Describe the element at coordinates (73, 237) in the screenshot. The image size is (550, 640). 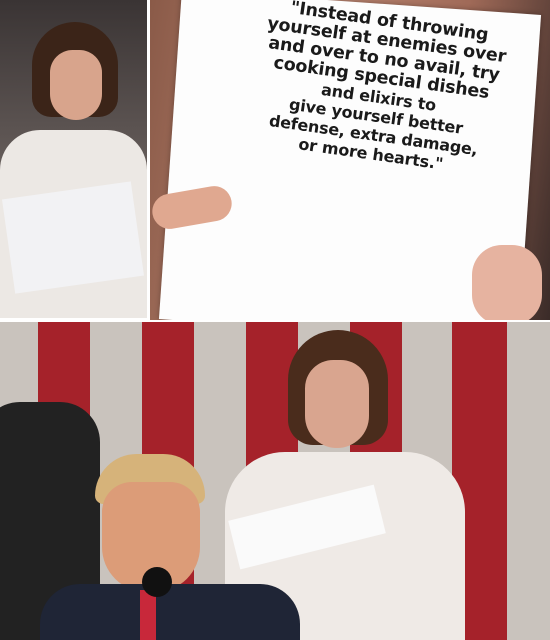
I see `held-paper` at that location.